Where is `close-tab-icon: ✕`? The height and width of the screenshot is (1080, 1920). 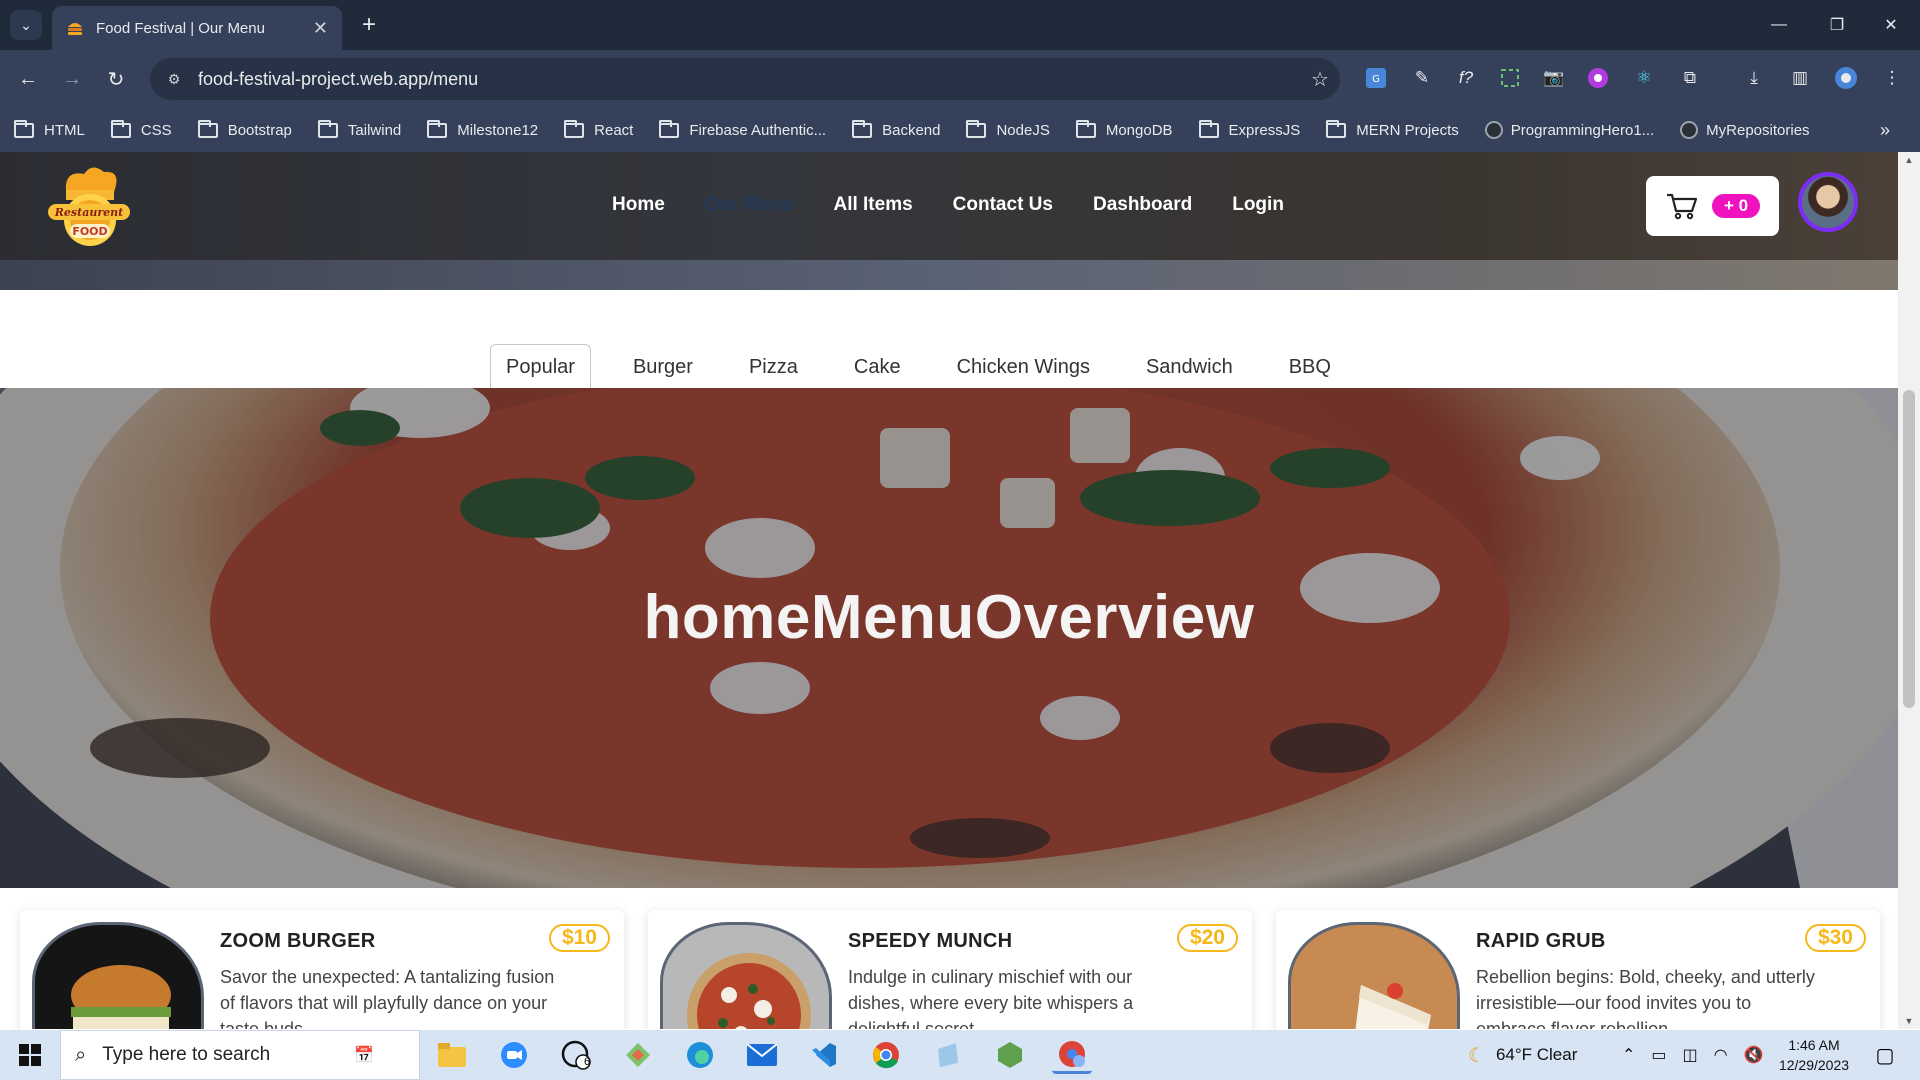
close-tab-icon: ✕ is located at coordinates (320, 28).